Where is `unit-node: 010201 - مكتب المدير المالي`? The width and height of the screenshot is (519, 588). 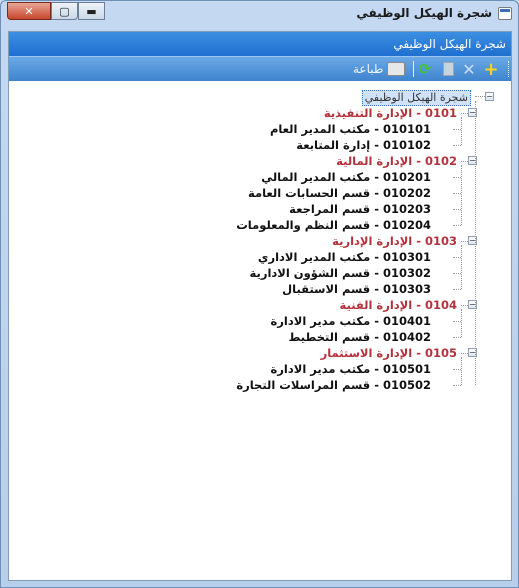
unit-node: 010201 - مكتب المدير المالي is located at coordinates (346, 177).